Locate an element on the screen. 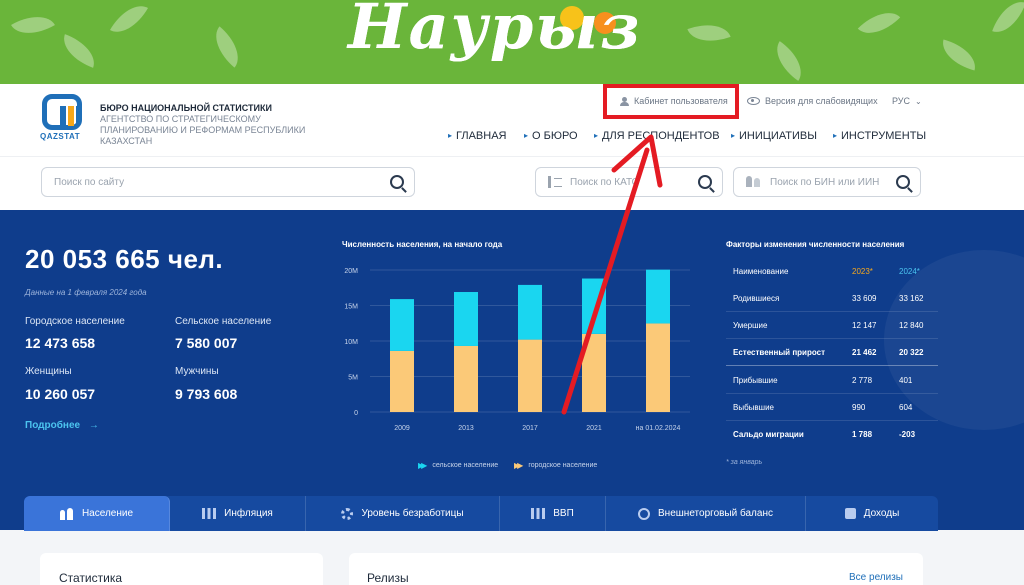 This screenshot has width=1024, height=585. factors-row: Прибывшие 2 778 401 is located at coordinates (832, 380).